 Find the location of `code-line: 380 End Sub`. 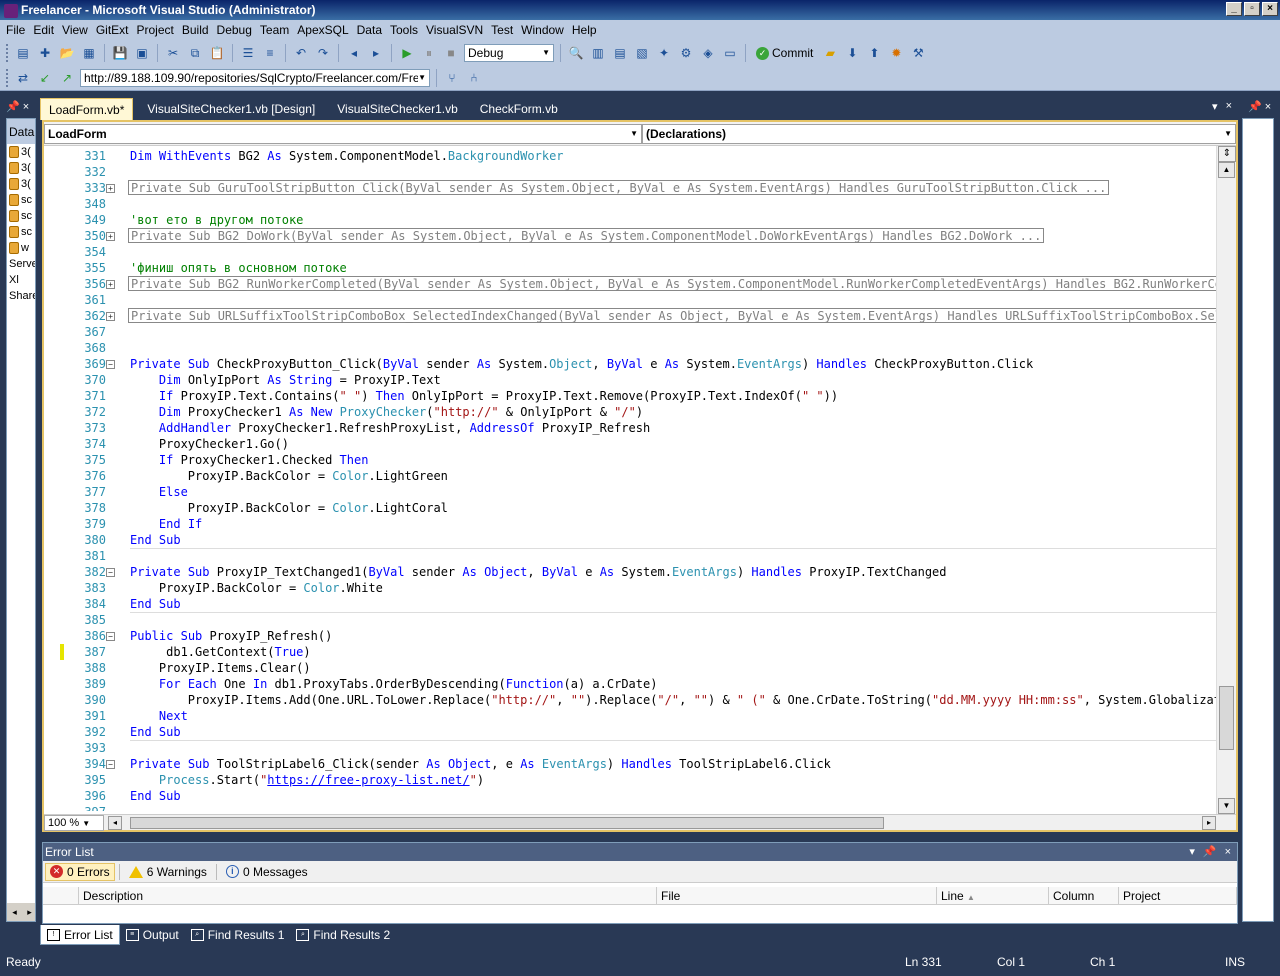

code-line: 380 End Sub is located at coordinates (630, 540).